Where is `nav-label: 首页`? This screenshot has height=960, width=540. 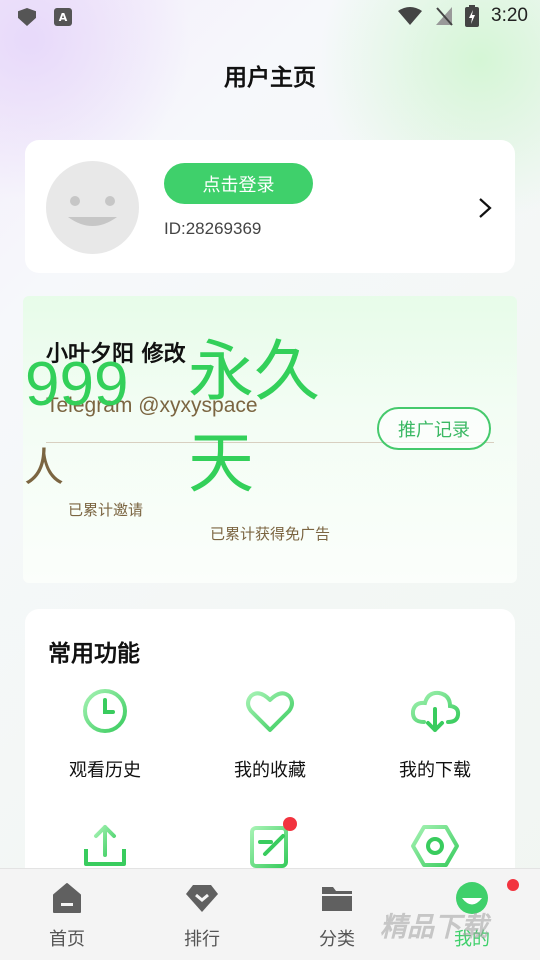 nav-label: 首页 is located at coordinates (67, 939).